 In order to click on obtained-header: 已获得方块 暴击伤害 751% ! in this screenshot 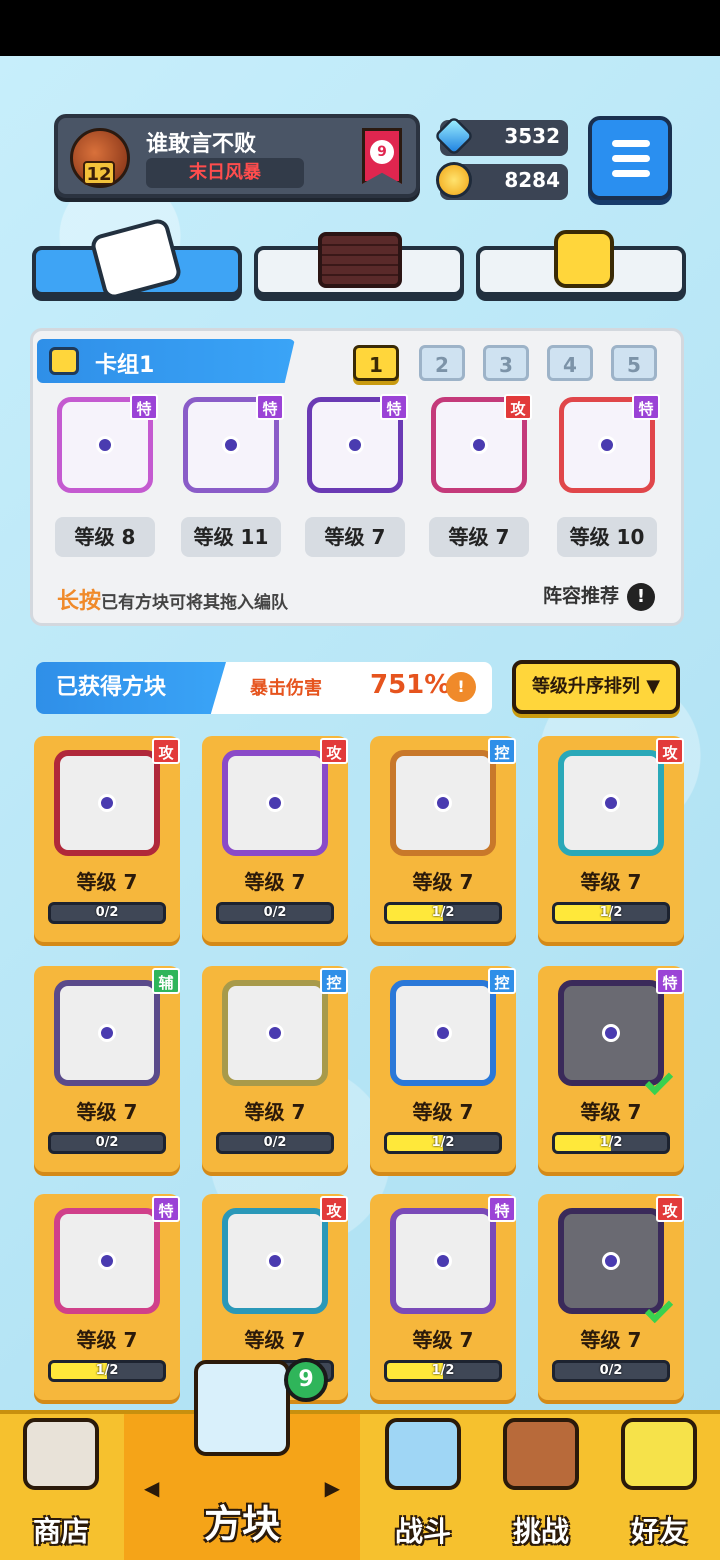, I will do `click(264, 688)`.